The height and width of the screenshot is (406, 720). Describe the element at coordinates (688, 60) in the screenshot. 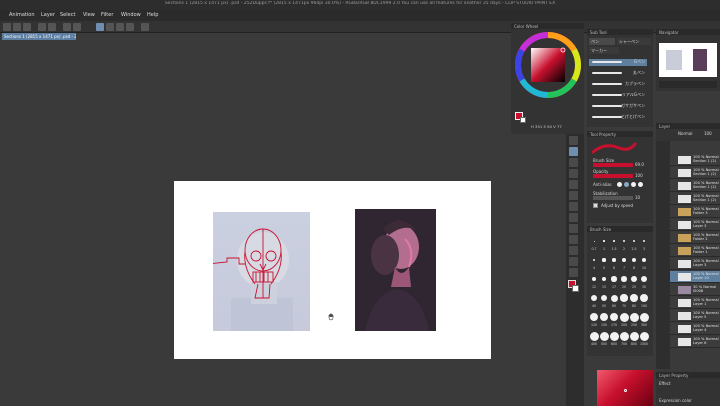

I see `navigator-preview` at that location.